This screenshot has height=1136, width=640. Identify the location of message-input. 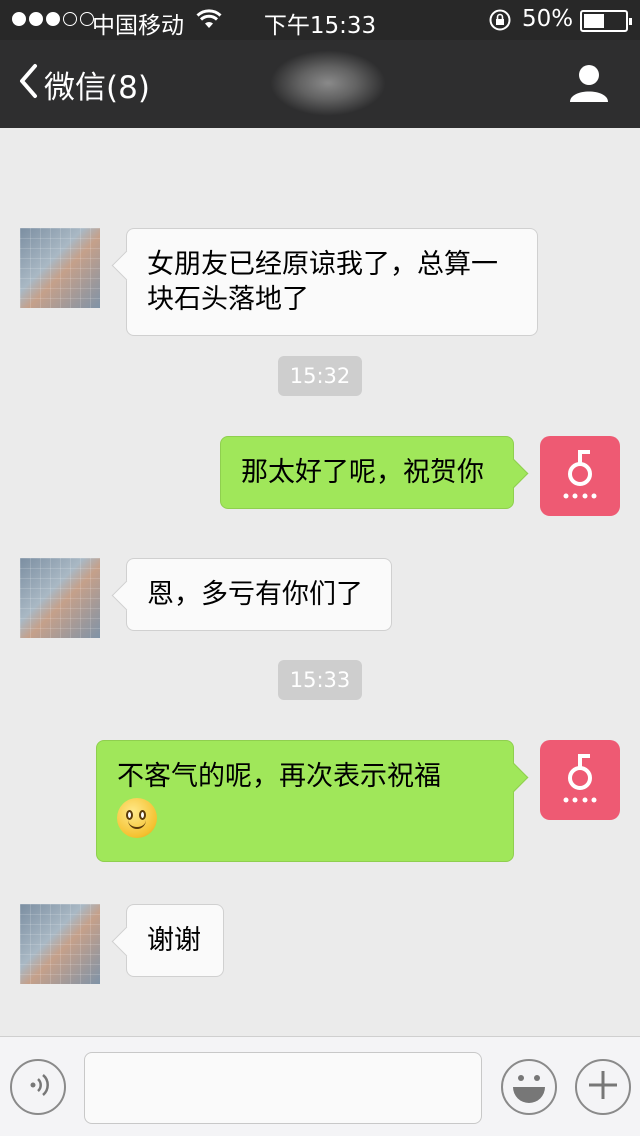
(283, 1088).